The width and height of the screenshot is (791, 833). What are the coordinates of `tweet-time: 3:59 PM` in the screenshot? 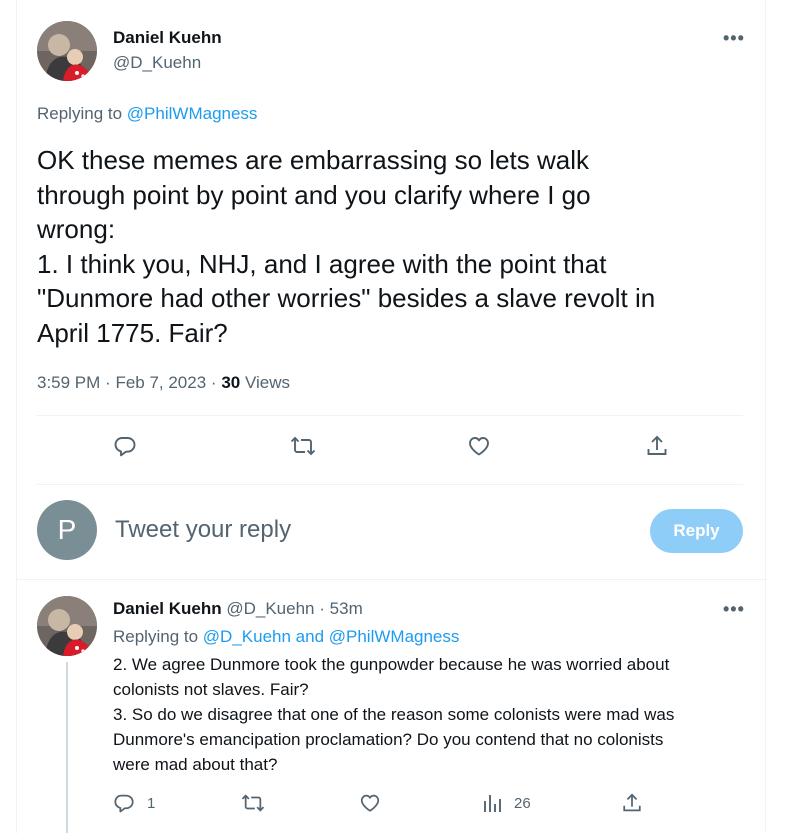 It's located at (68, 382).